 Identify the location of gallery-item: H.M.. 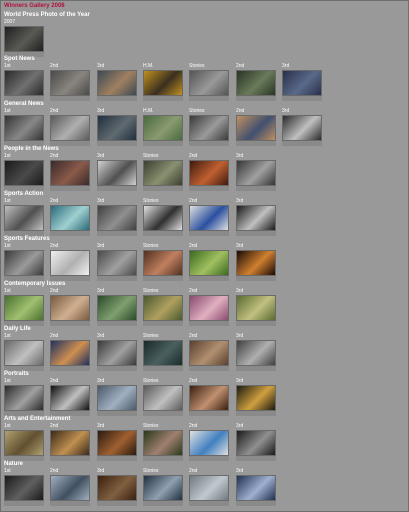
(163, 82).